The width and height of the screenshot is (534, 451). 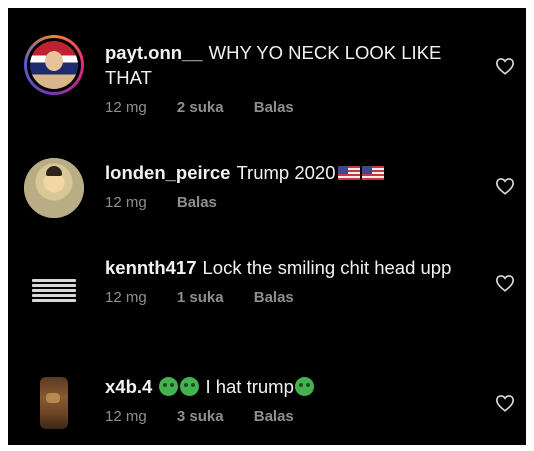 What do you see at coordinates (285, 203) in the screenshot?
I see `comment-meta: 12 mg Balas` at bounding box center [285, 203].